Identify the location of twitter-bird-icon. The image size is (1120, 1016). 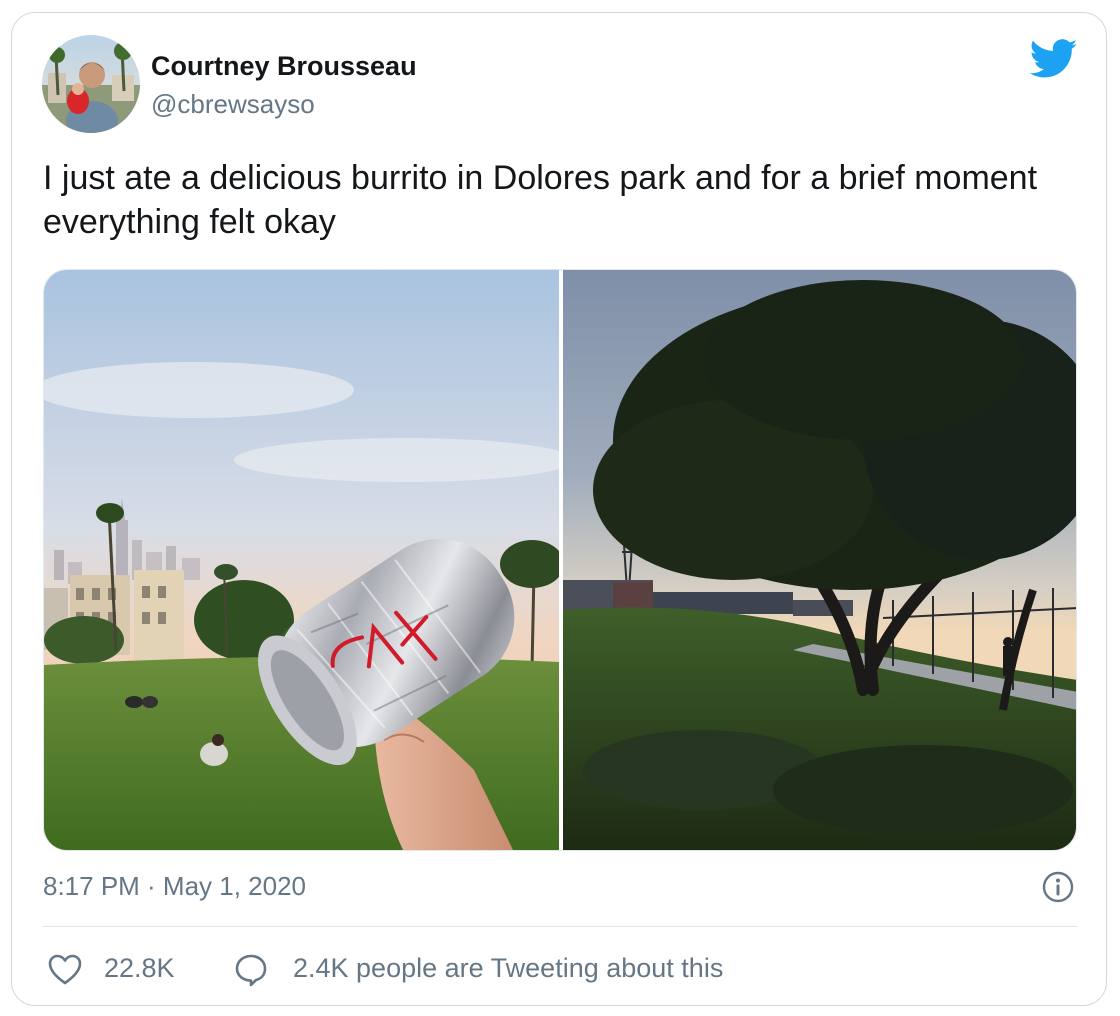
(1054, 59).